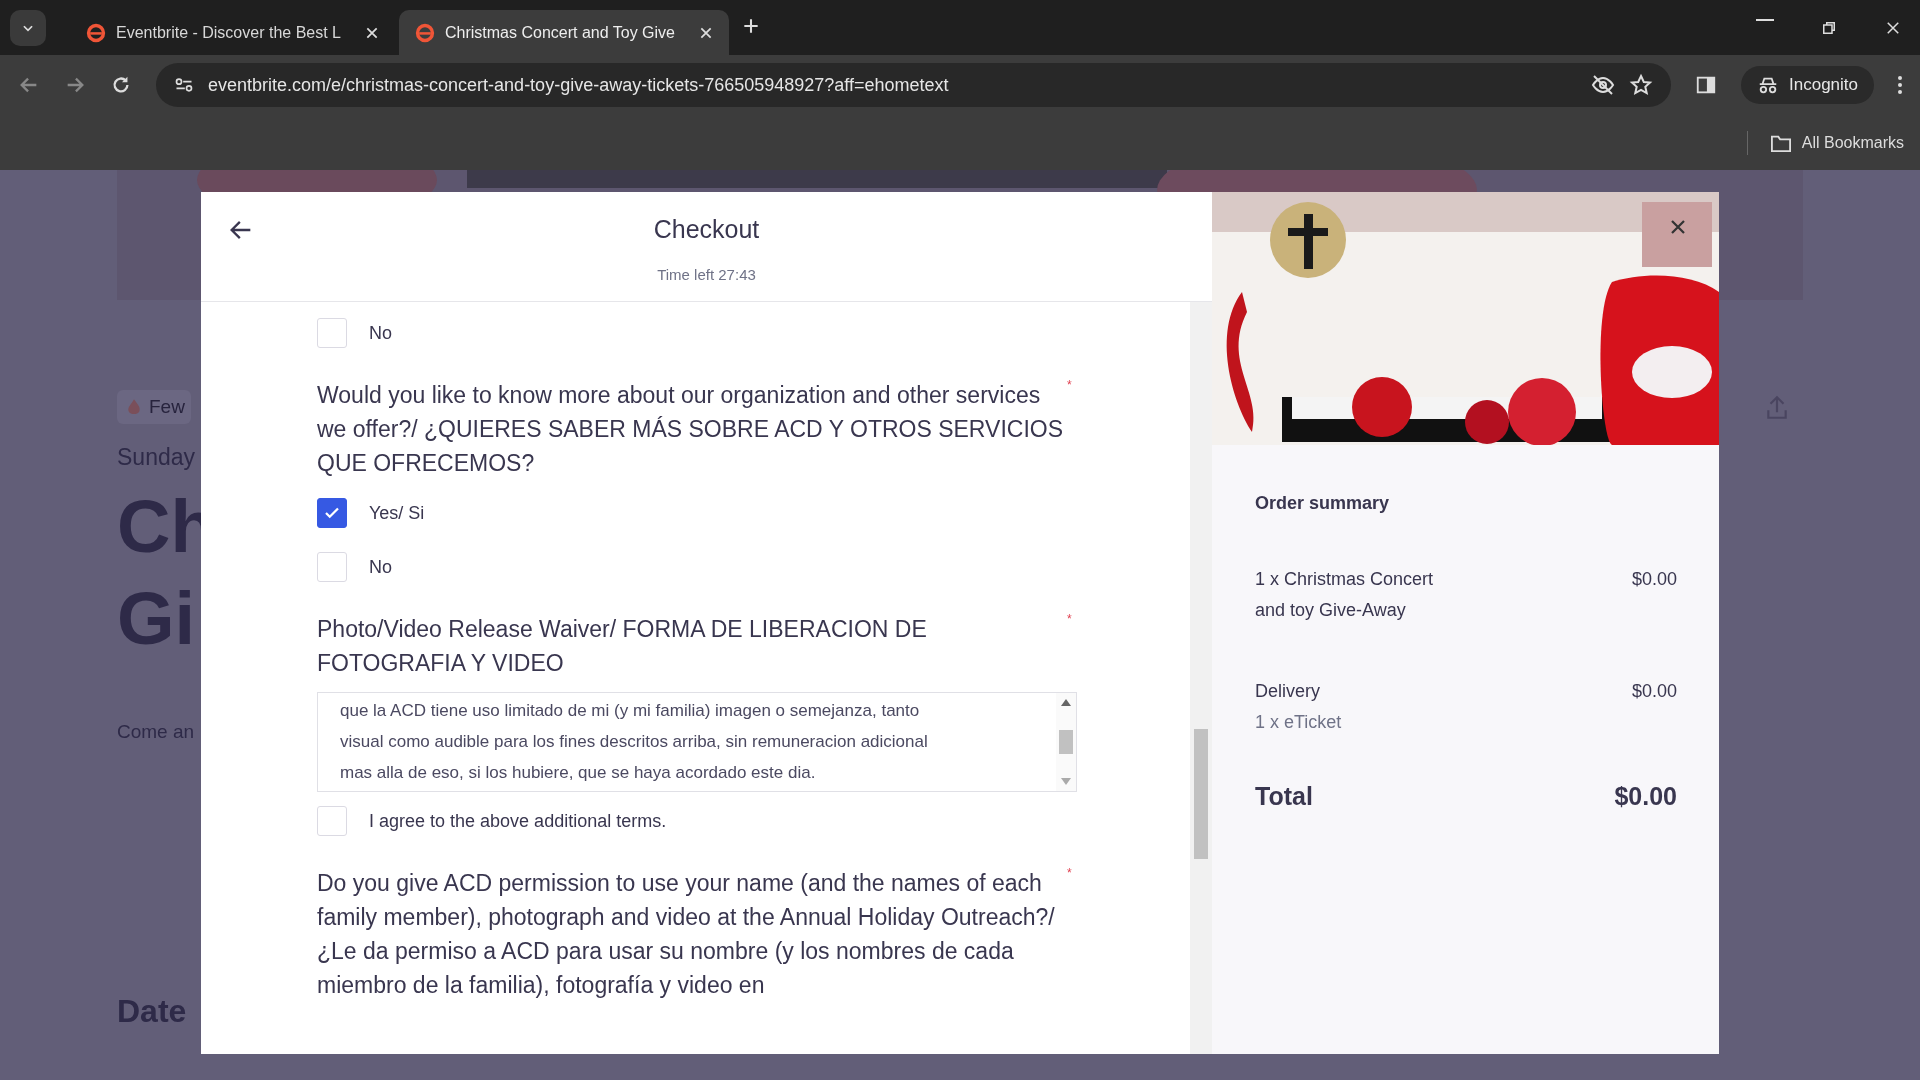  I want to click on item-detail: 1 x eTicket, so click(1299, 722).